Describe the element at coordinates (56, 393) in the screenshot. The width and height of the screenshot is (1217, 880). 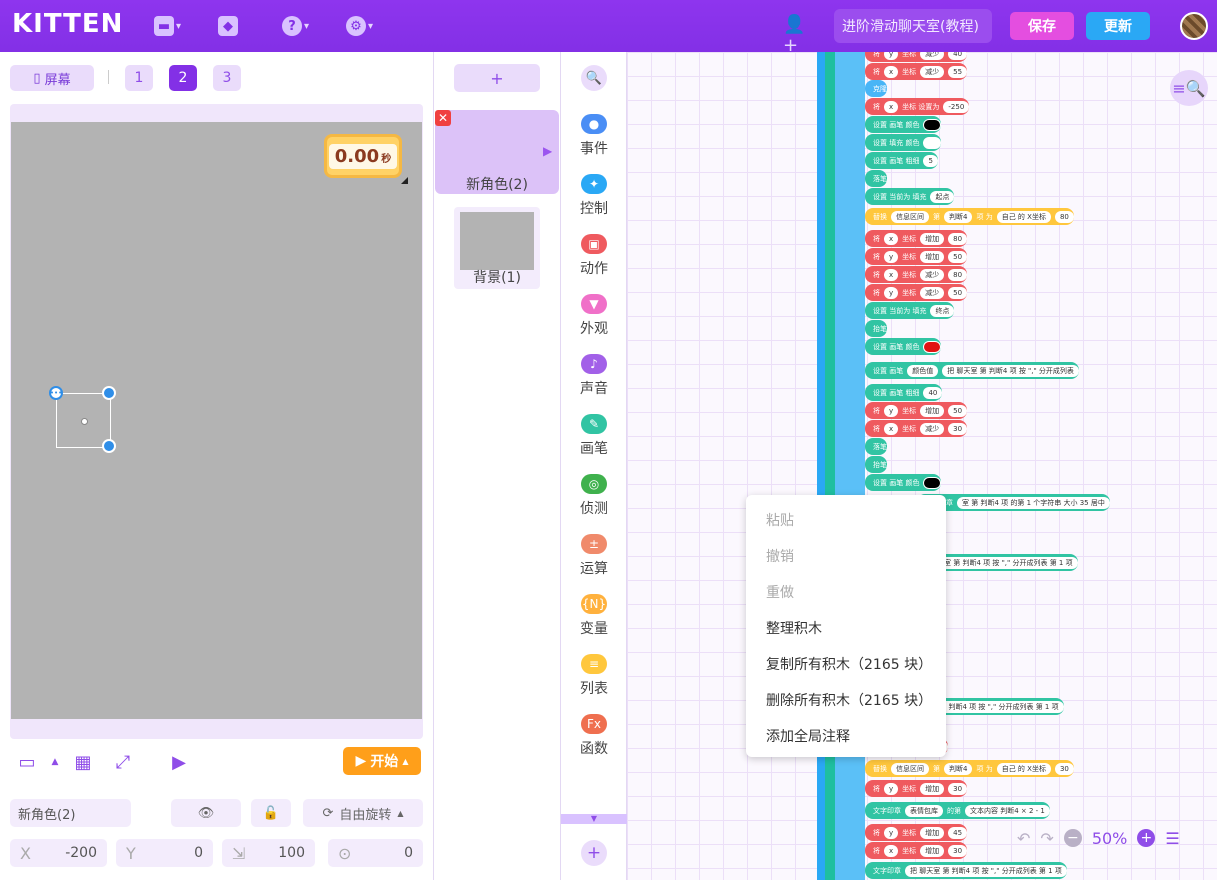
I see `more-options-handle: •••` at that location.